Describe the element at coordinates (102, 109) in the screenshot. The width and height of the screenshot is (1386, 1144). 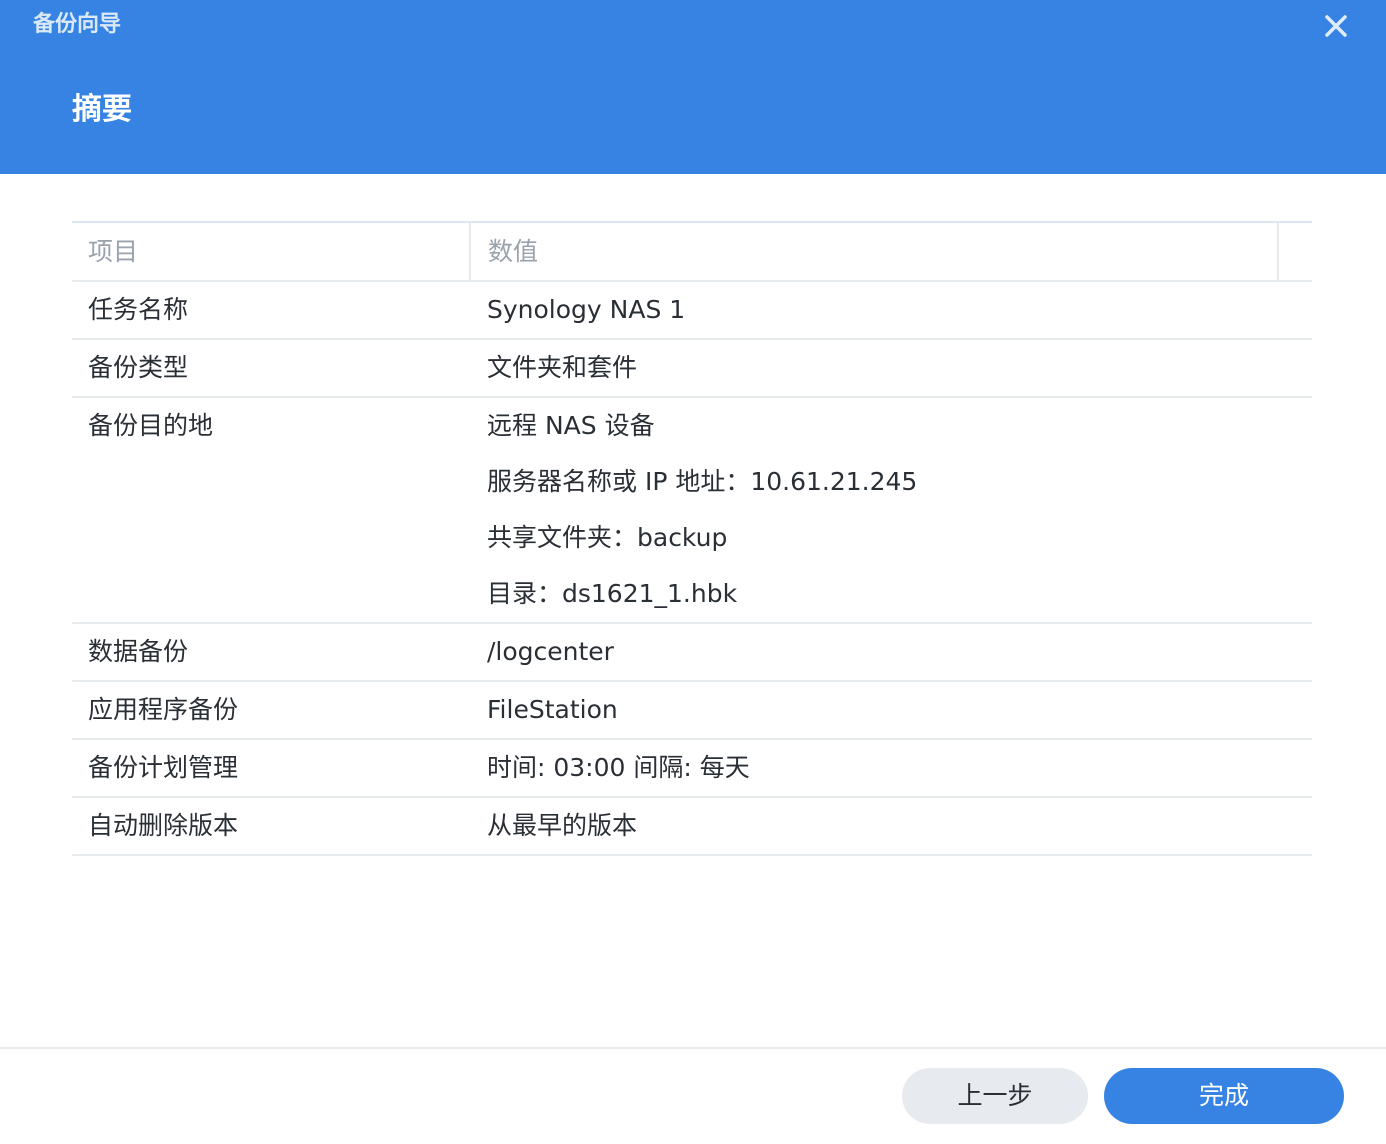
I see `step-title: 摘要` at that location.